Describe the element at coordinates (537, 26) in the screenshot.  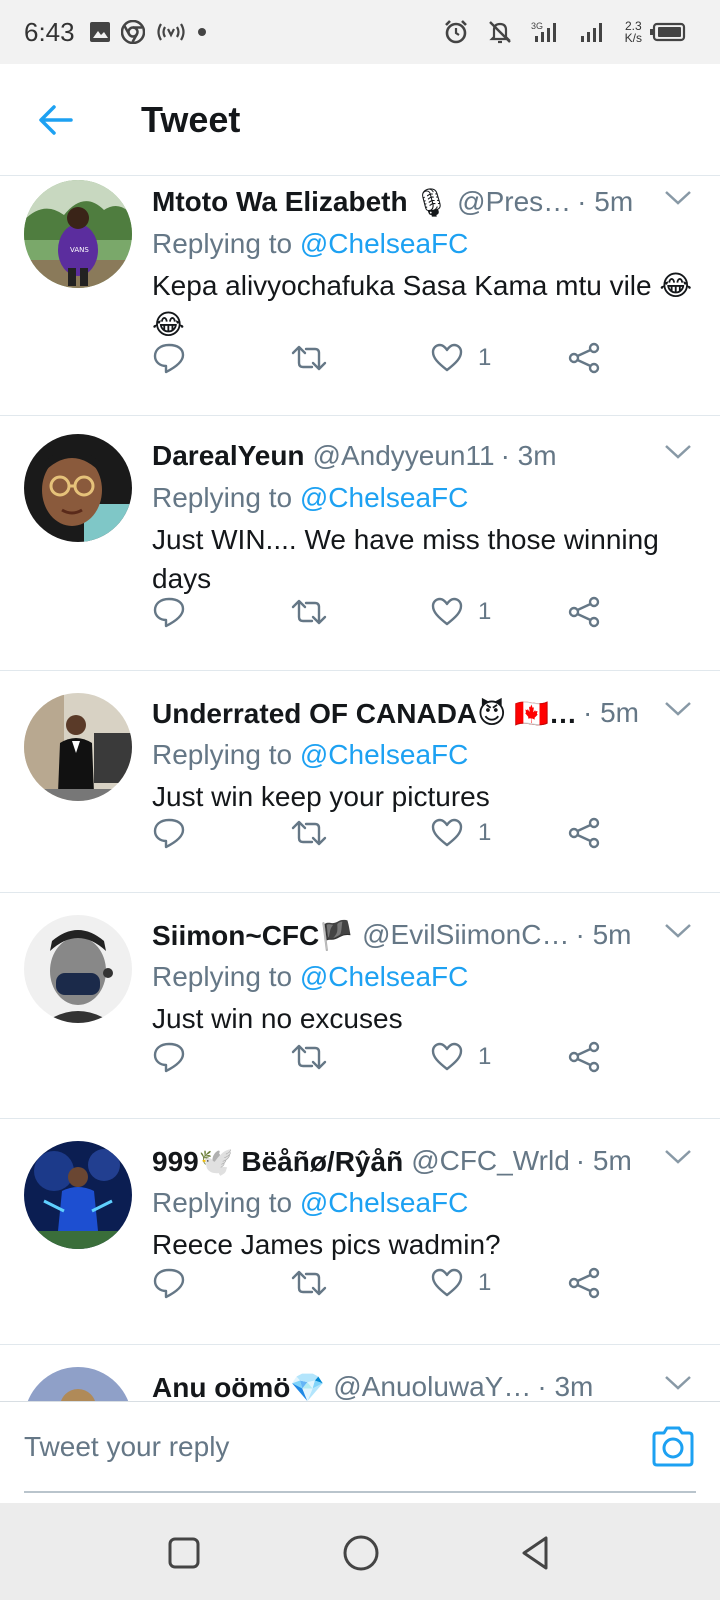
I see `svg-text: 3G` at that location.